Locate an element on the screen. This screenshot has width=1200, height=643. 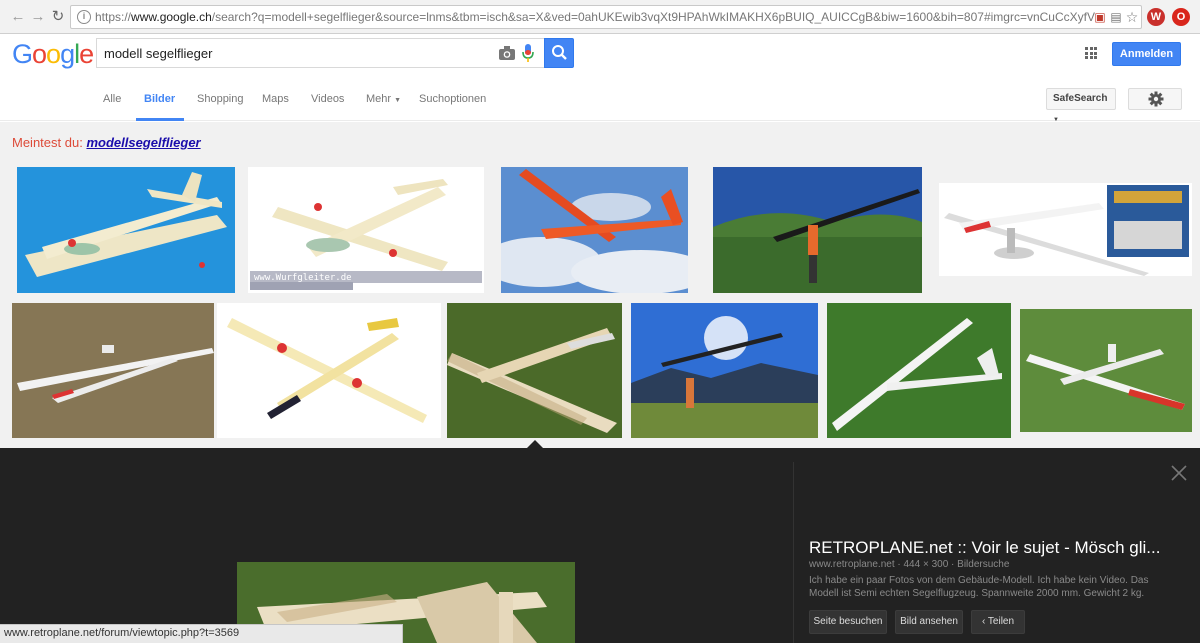
signin-button: Anmelden is located at coordinates (1146, 54).